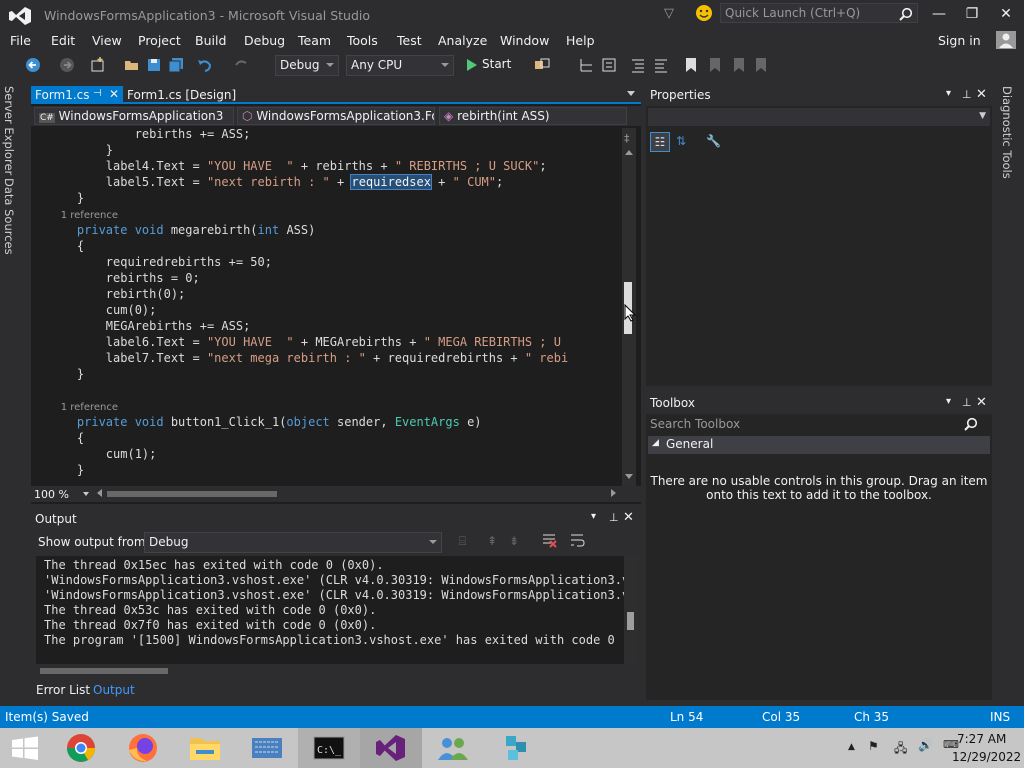  I want to click on chrome-icon, so click(81, 748).